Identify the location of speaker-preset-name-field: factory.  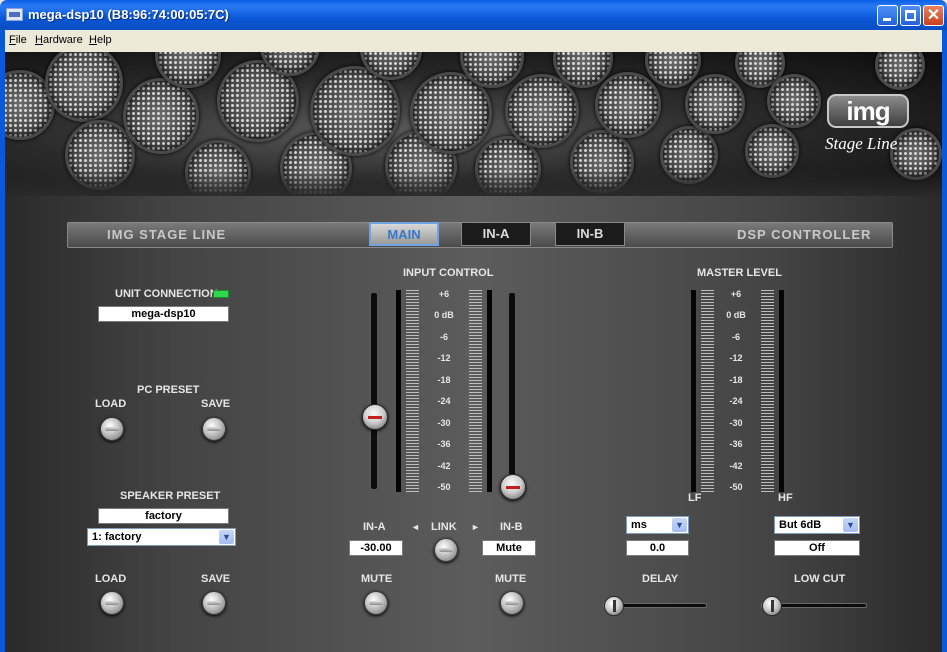
(163, 516).